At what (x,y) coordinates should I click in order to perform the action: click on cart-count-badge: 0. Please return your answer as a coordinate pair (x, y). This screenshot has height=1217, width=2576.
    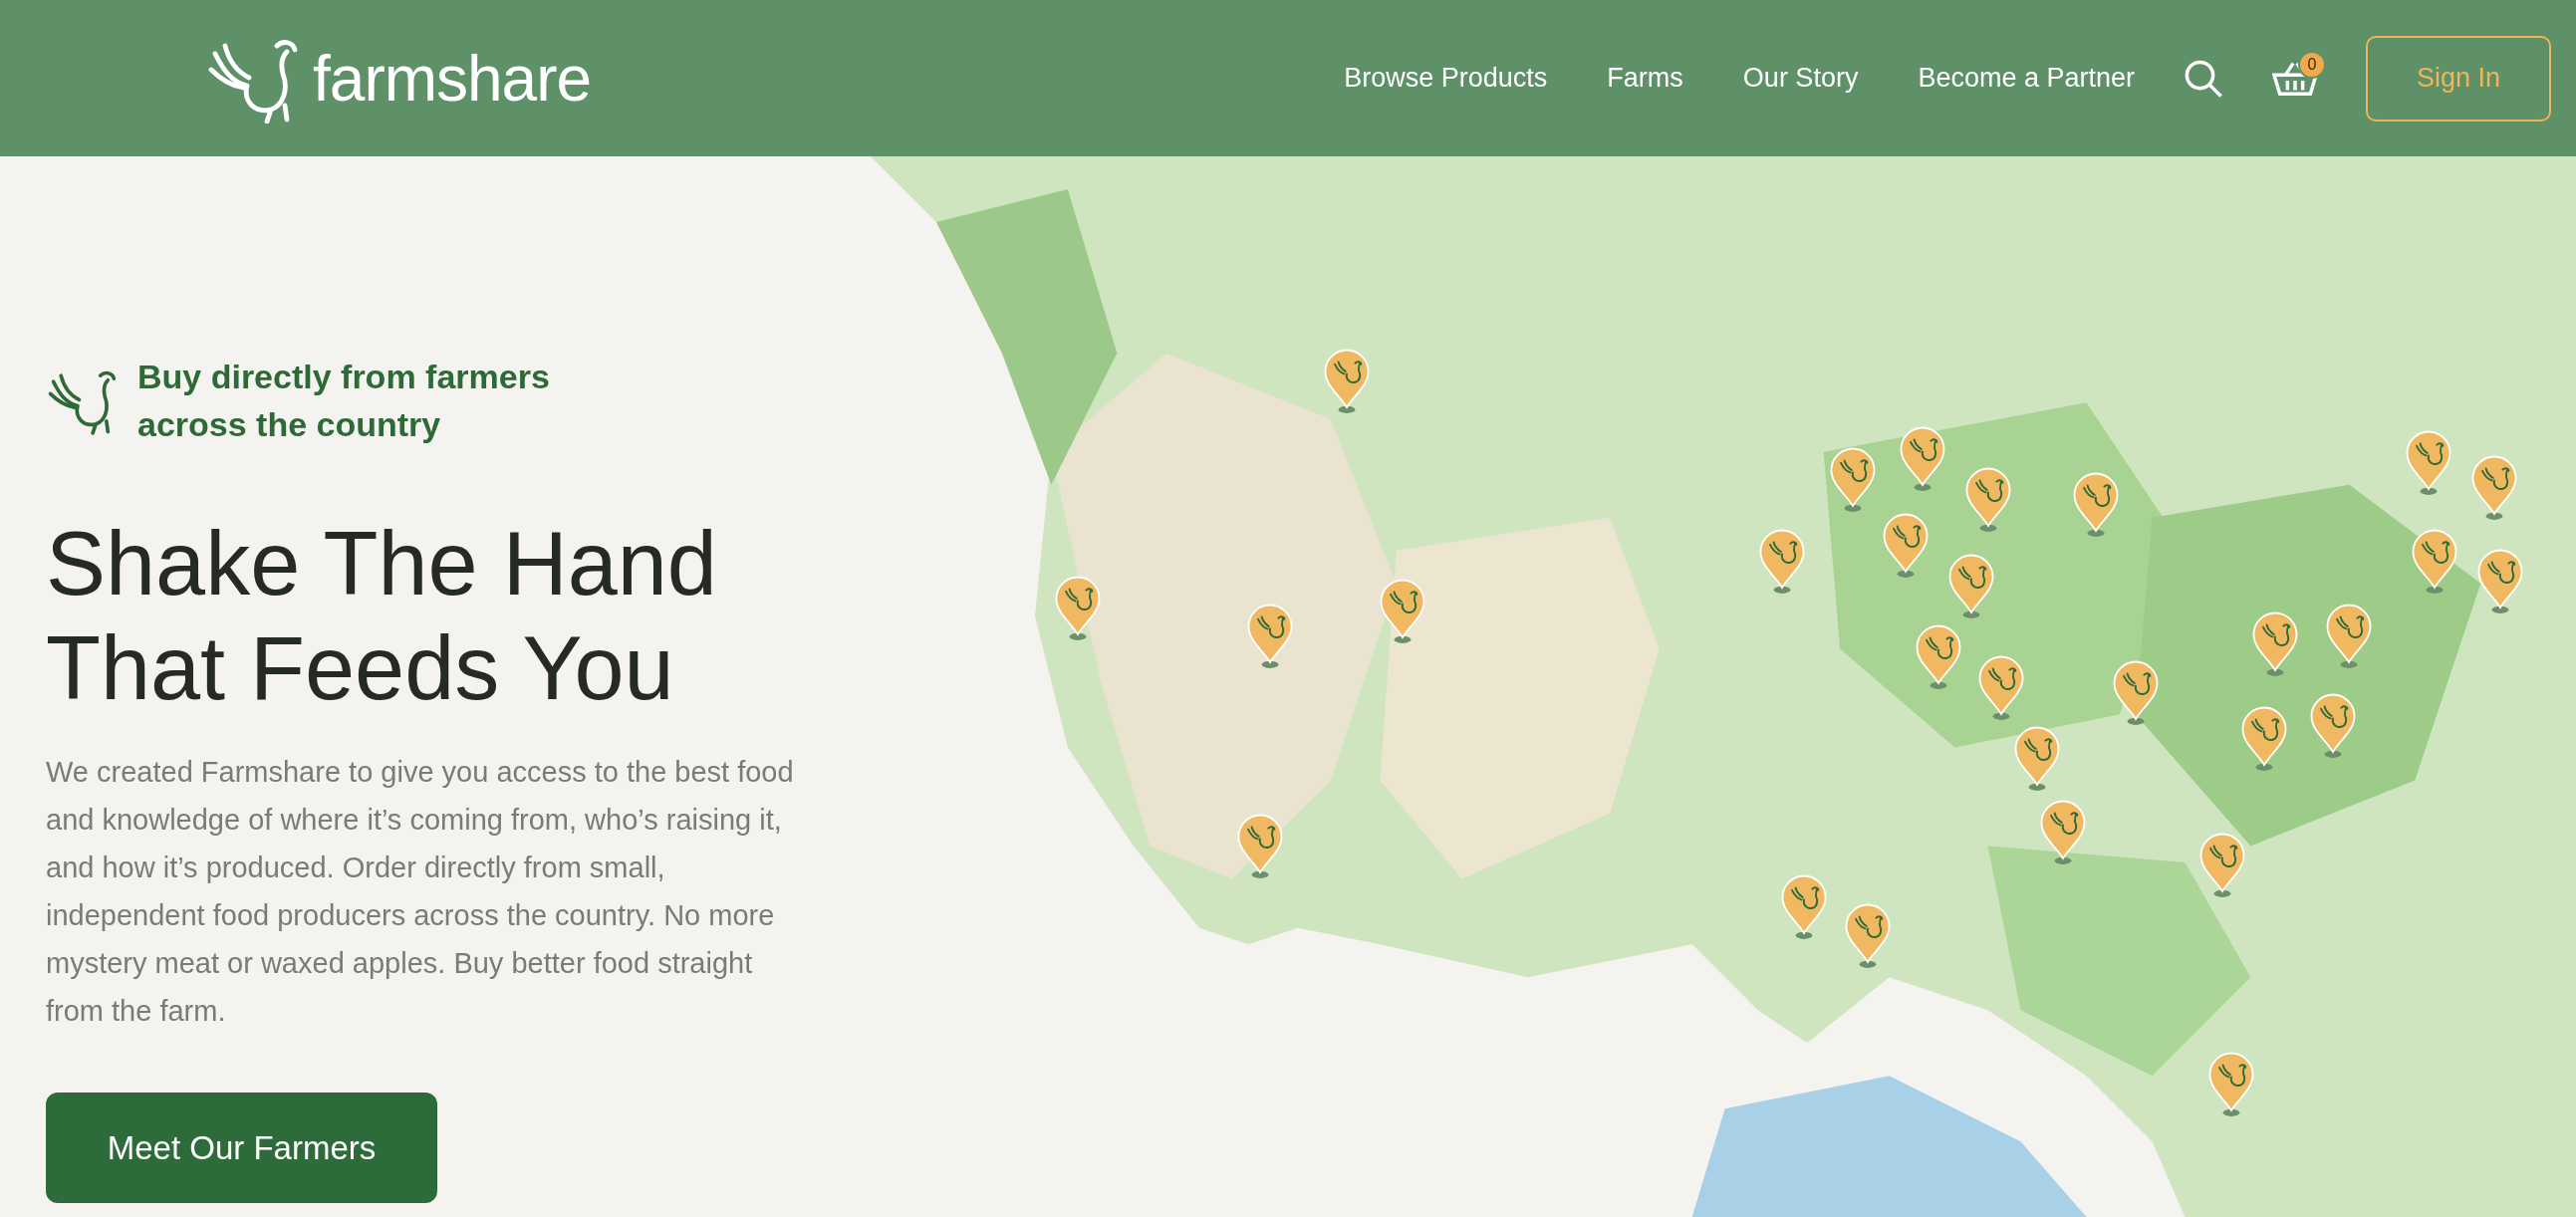
    Looking at the image, I should click on (2312, 65).